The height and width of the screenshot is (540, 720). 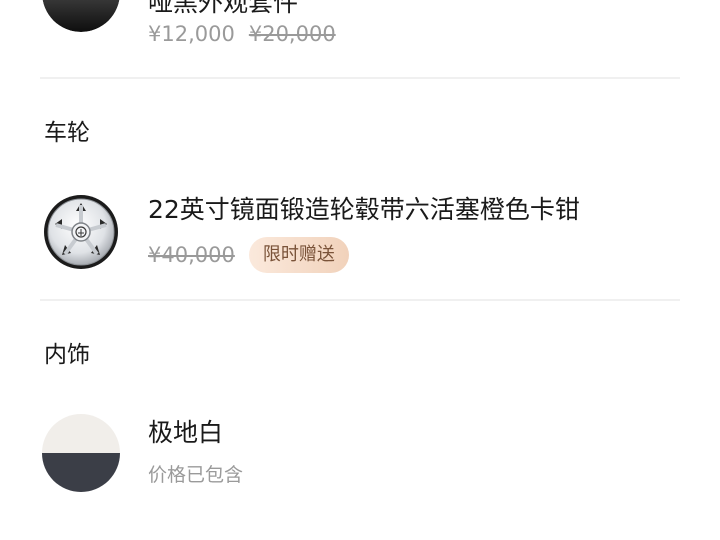 I want to click on option-title: 22英寸镜面锻造轮毂带六活塞橙色卡钳, so click(x=364, y=209).